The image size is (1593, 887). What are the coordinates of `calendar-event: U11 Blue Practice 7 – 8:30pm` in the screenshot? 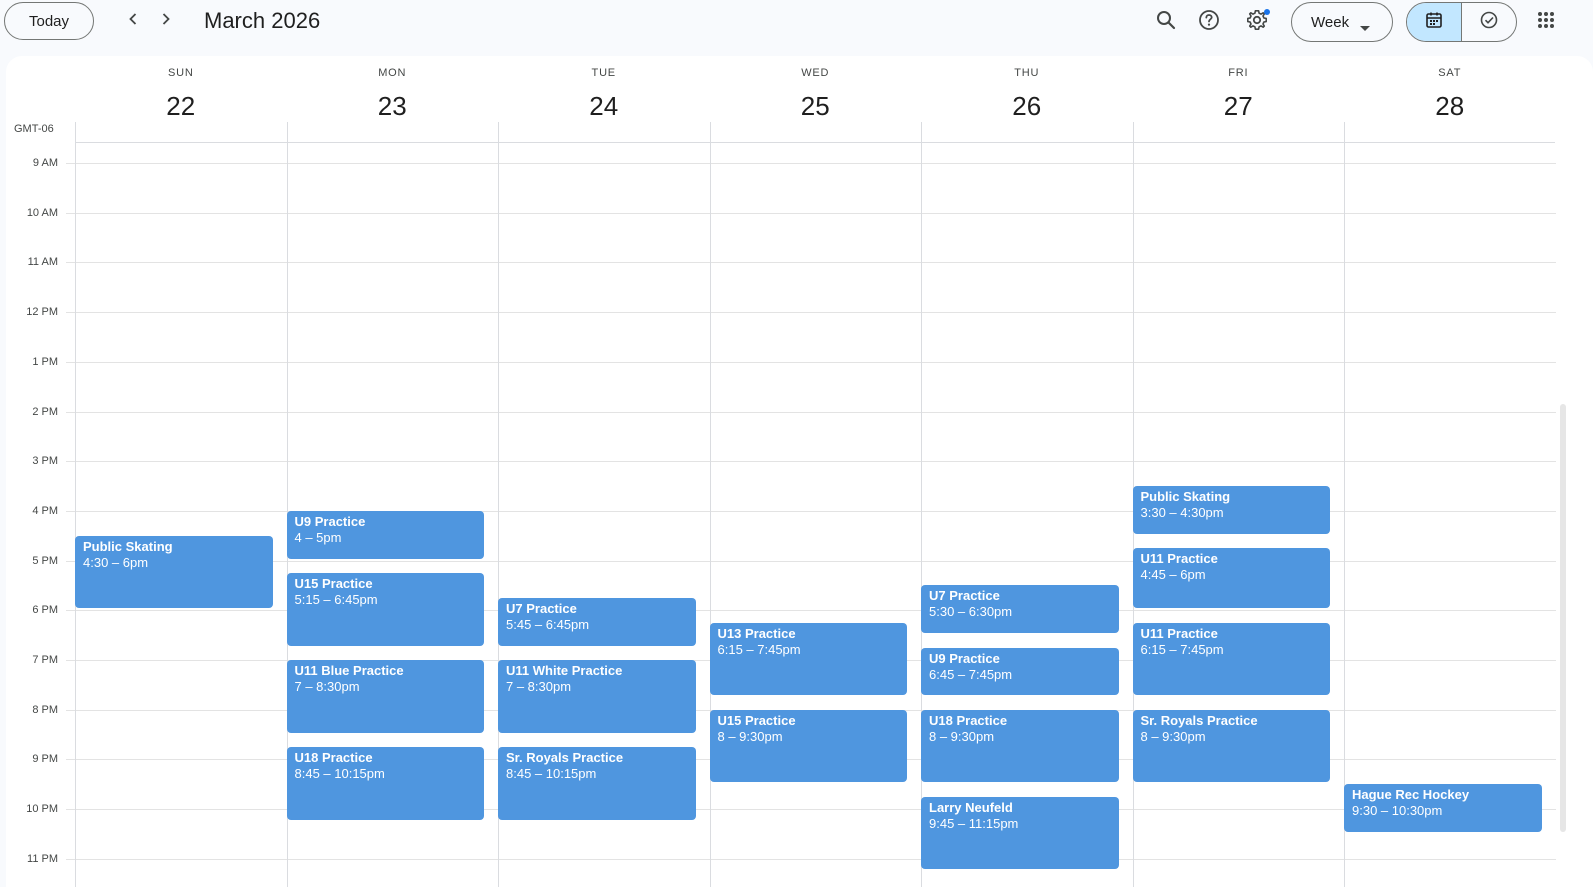 It's located at (385, 696).